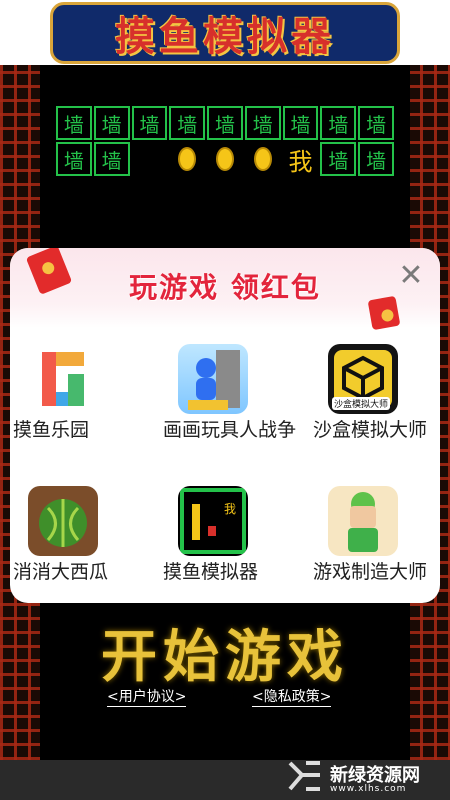  I want to click on game-name: 摸鱼乐园, so click(51, 430).